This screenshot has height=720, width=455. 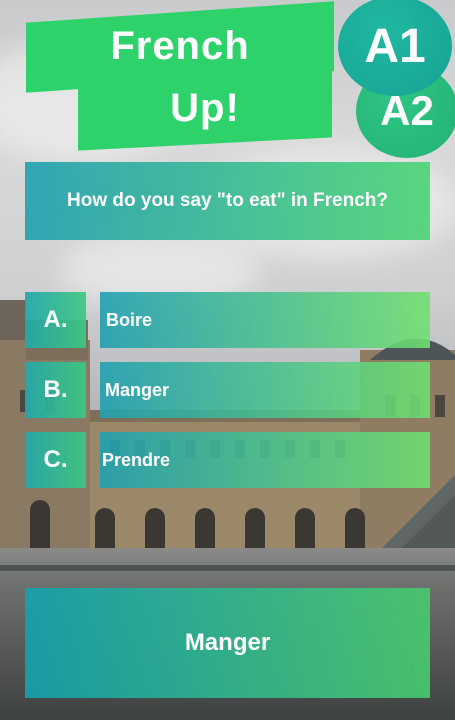 What do you see at coordinates (136, 459) in the screenshot?
I see `option-c-text: Prendre` at bounding box center [136, 459].